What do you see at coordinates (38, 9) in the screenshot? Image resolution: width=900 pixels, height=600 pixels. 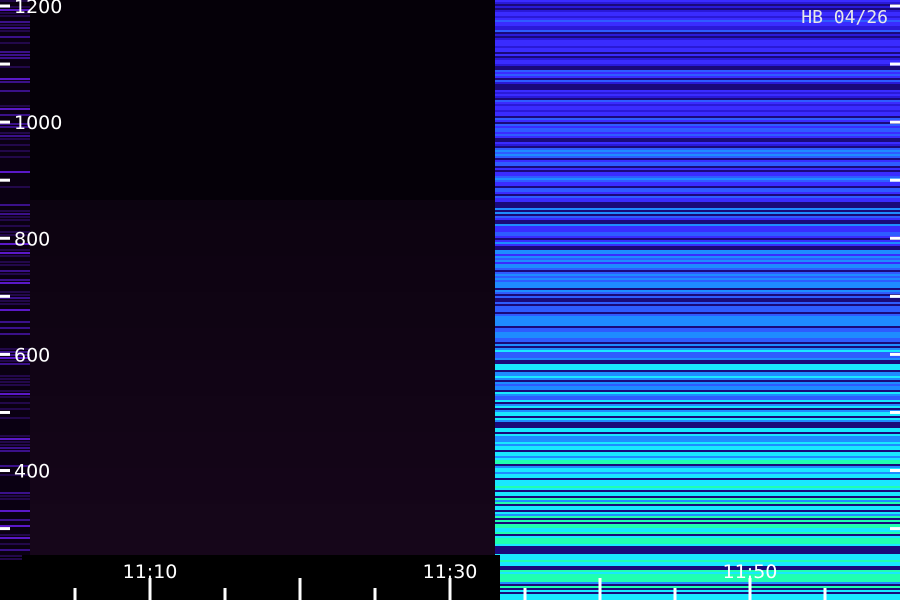 I see `y-tick-label: 1200` at bounding box center [38, 9].